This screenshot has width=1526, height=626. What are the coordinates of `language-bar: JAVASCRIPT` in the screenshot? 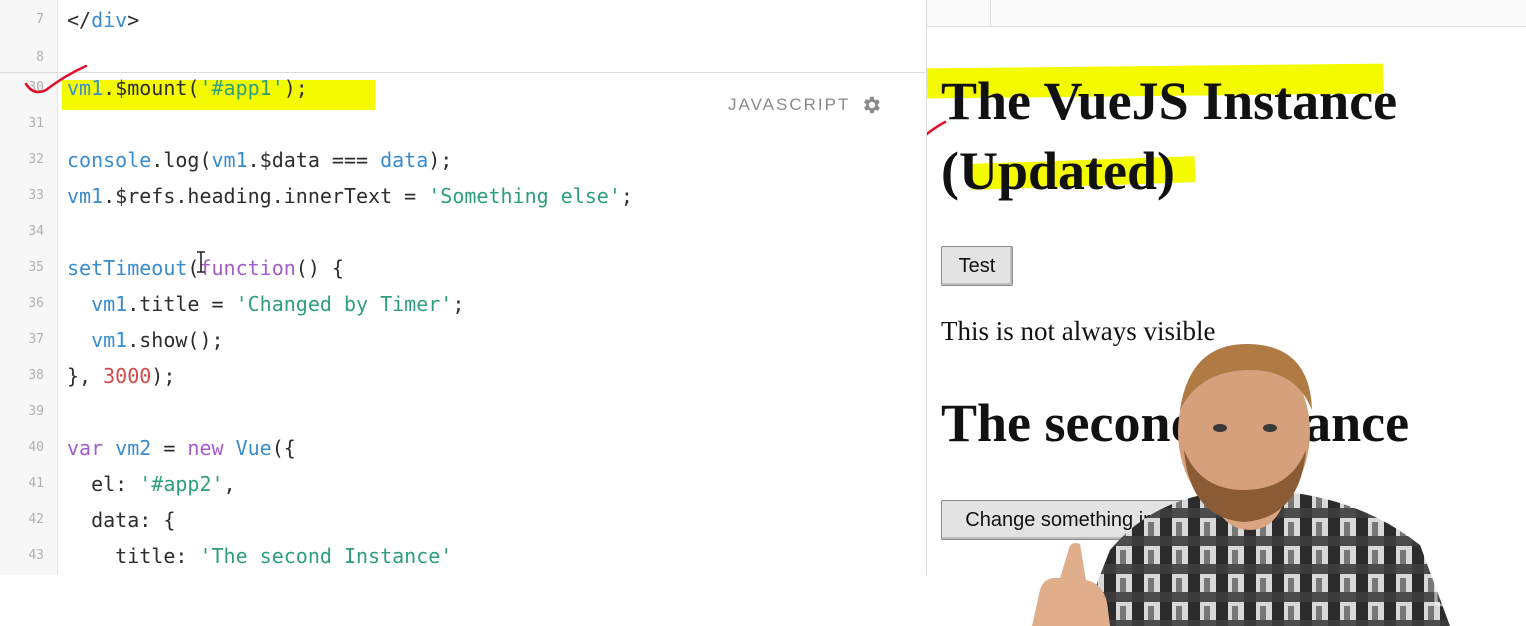 It's located at (805, 105).